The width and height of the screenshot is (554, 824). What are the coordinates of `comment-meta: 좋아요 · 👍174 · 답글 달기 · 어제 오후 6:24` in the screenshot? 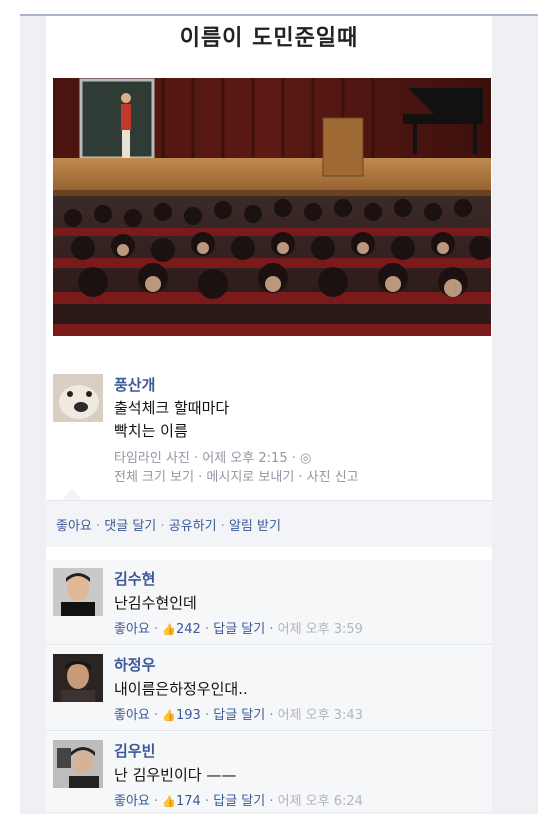 It's located at (238, 801).